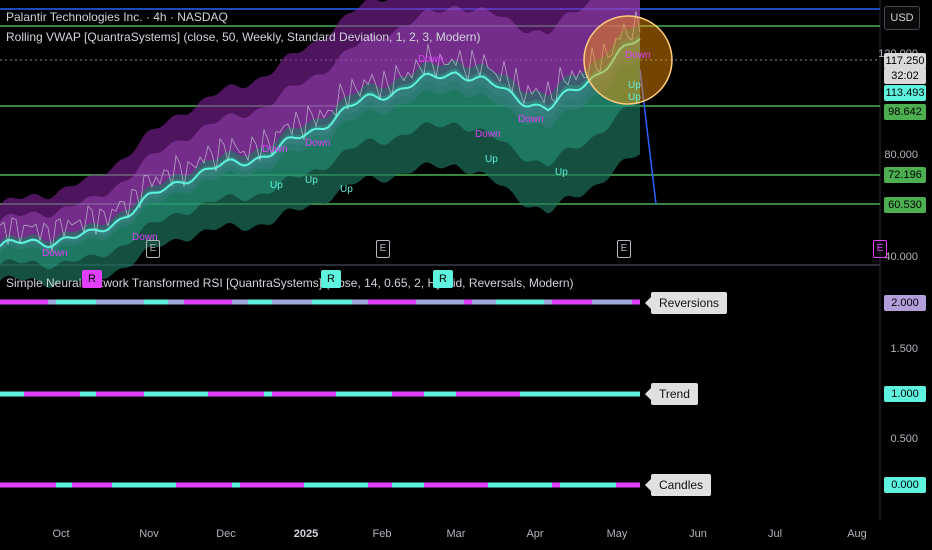 This screenshot has width=932, height=550. What do you see at coordinates (775, 534) in the screenshot?
I see `time-label-jul: Jul` at bounding box center [775, 534].